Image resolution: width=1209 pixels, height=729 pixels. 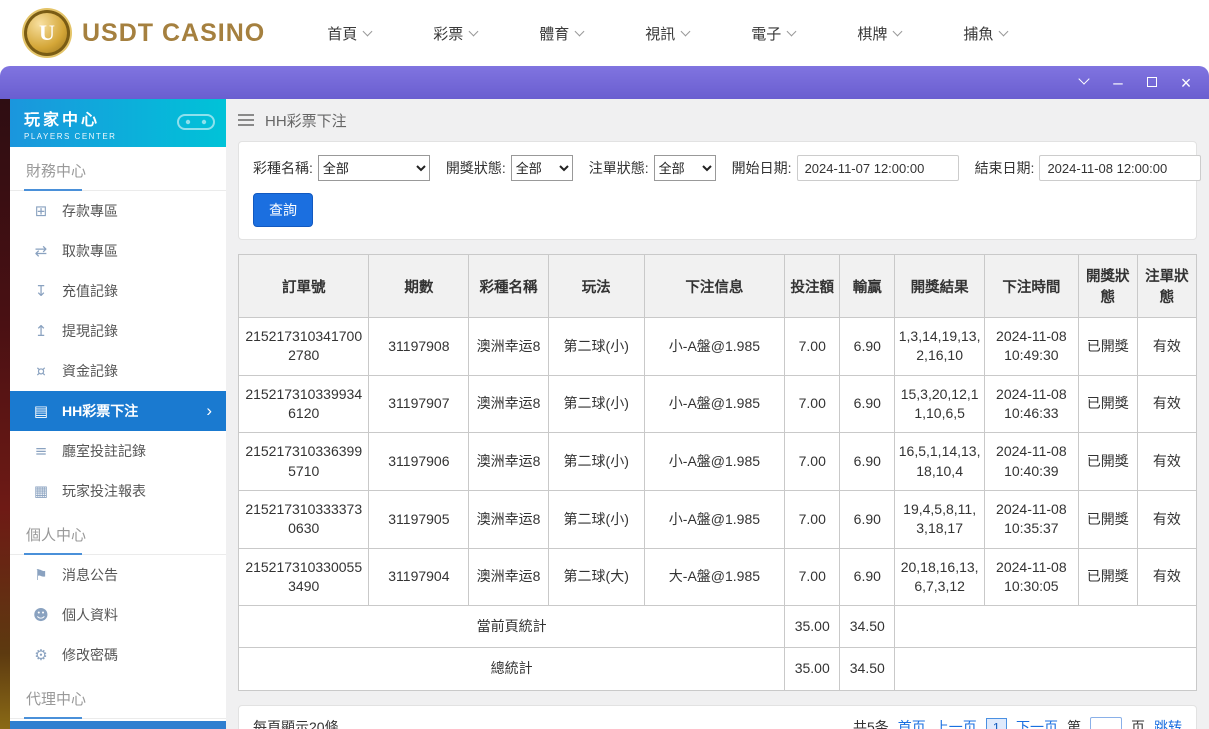 I want to click on summary-win-loss: 34.50, so click(x=867, y=669).